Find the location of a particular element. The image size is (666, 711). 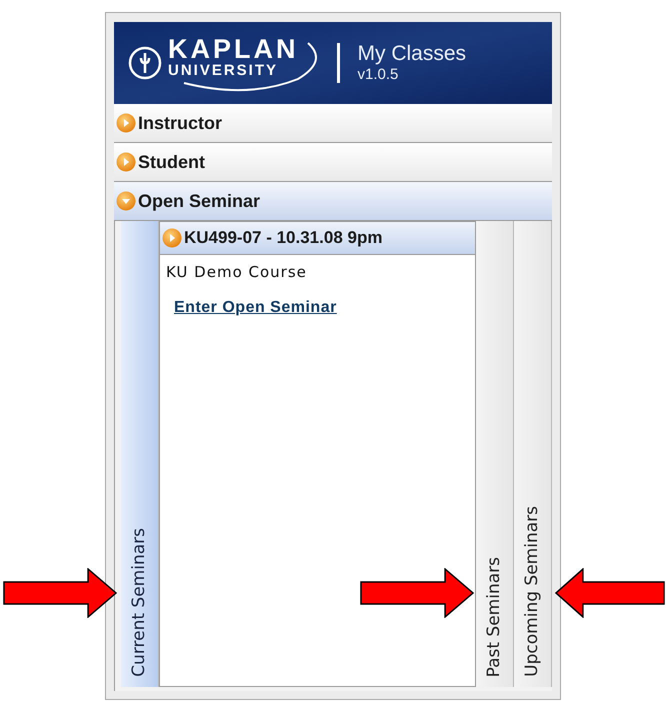

accordion-header: Open Seminar is located at coordinates (333, 201).